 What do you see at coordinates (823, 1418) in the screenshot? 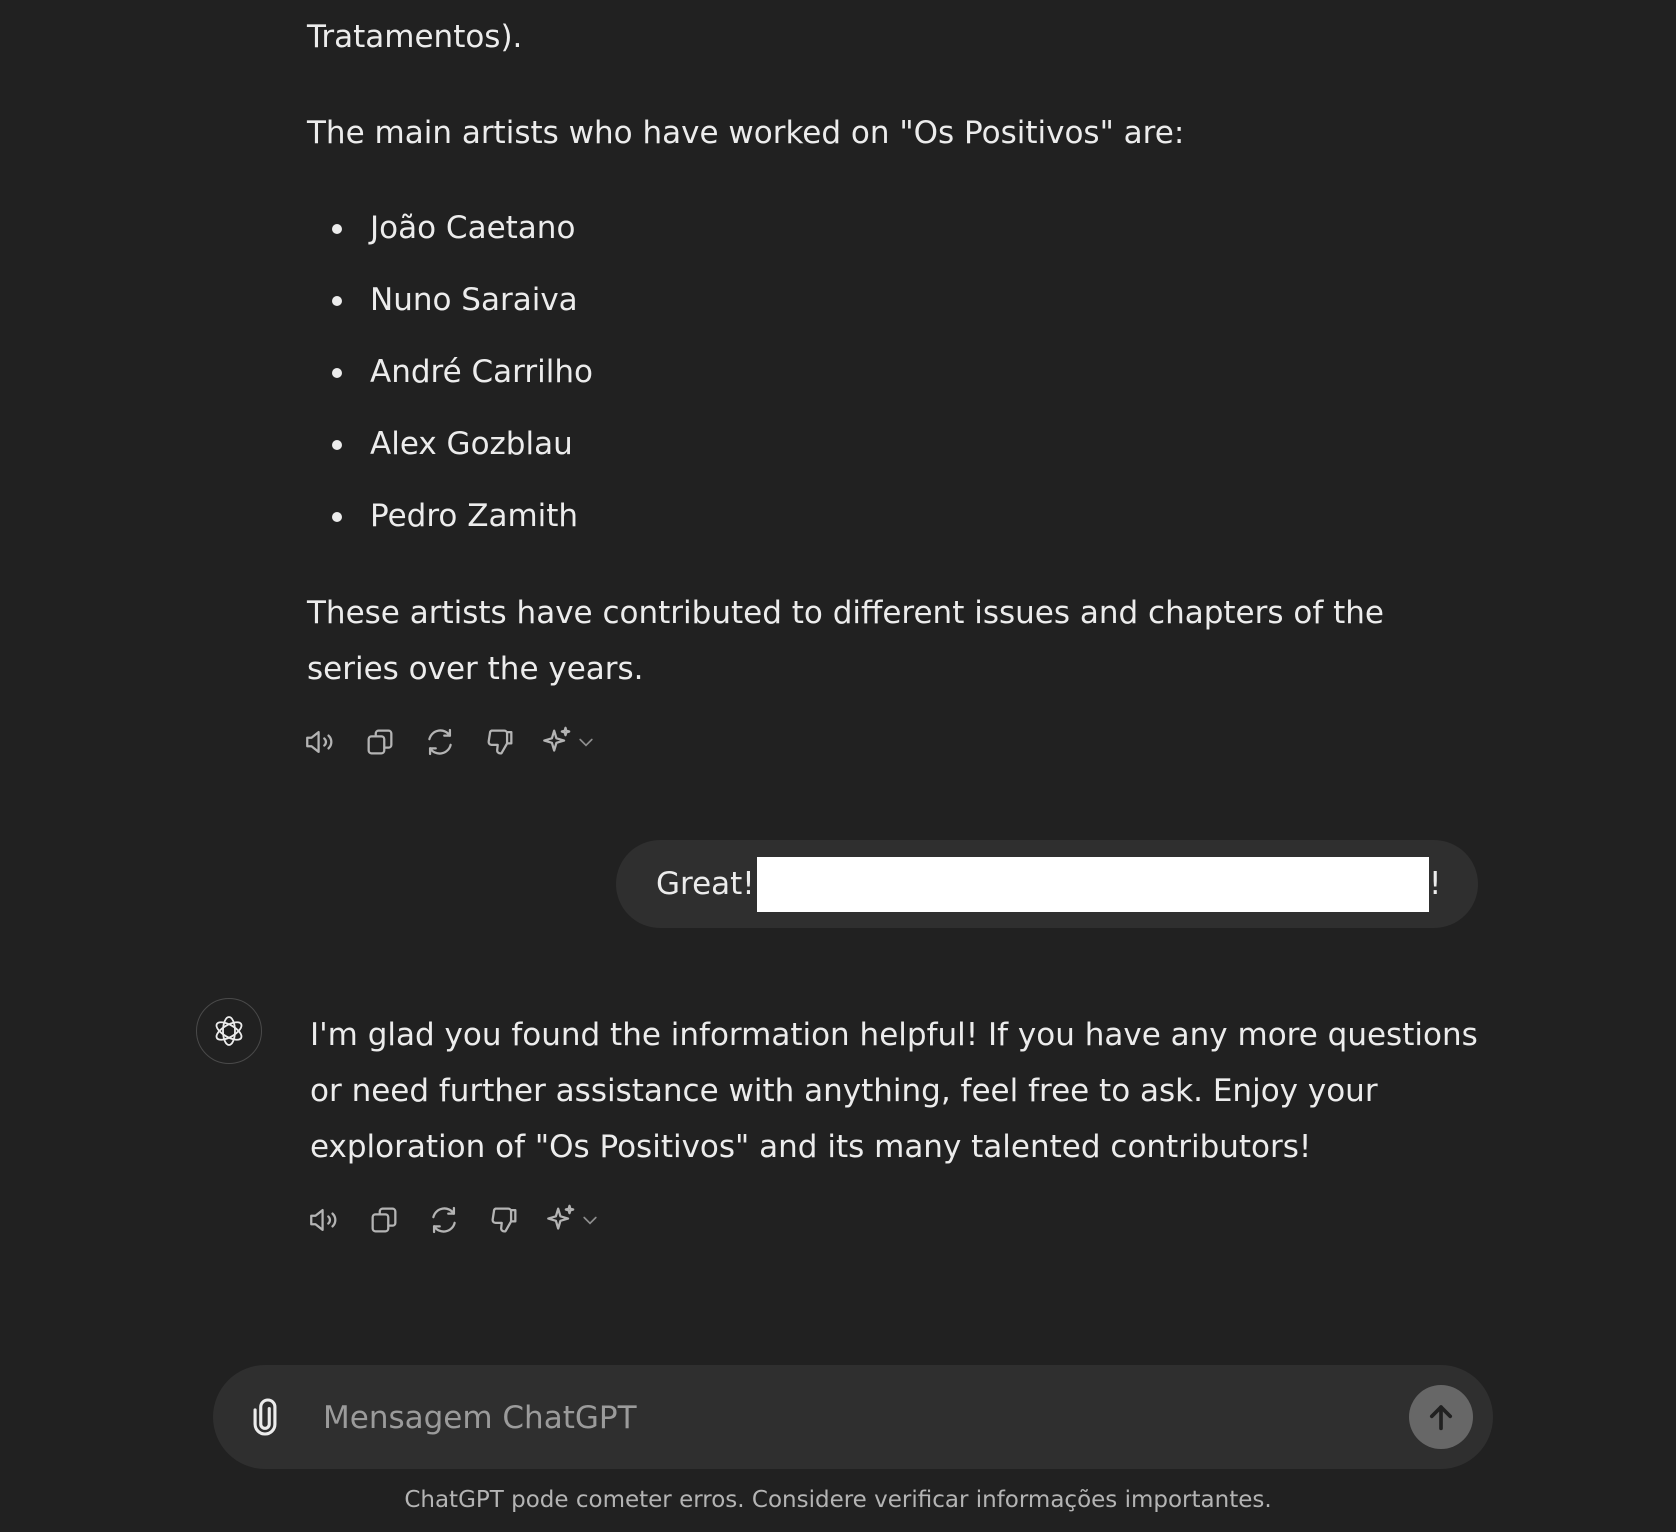
I see `message-input` at bounding box center [823, 1418].